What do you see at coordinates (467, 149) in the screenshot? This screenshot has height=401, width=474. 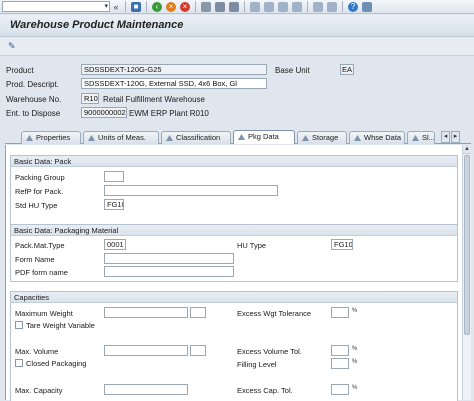 I see `scroll-up-icon: ▲` at bounding box center [467, 149].